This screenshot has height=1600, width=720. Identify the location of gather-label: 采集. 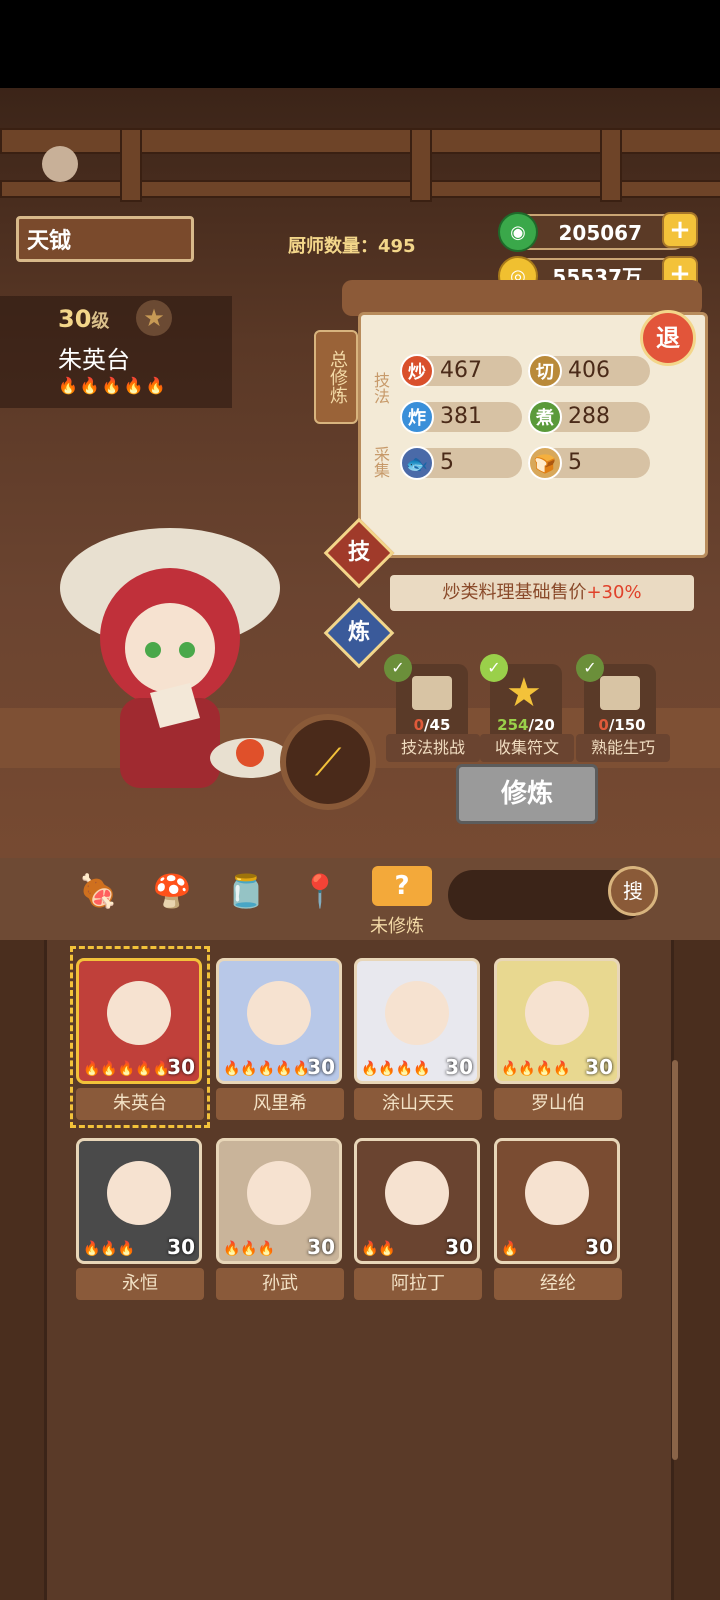
(380, 462).